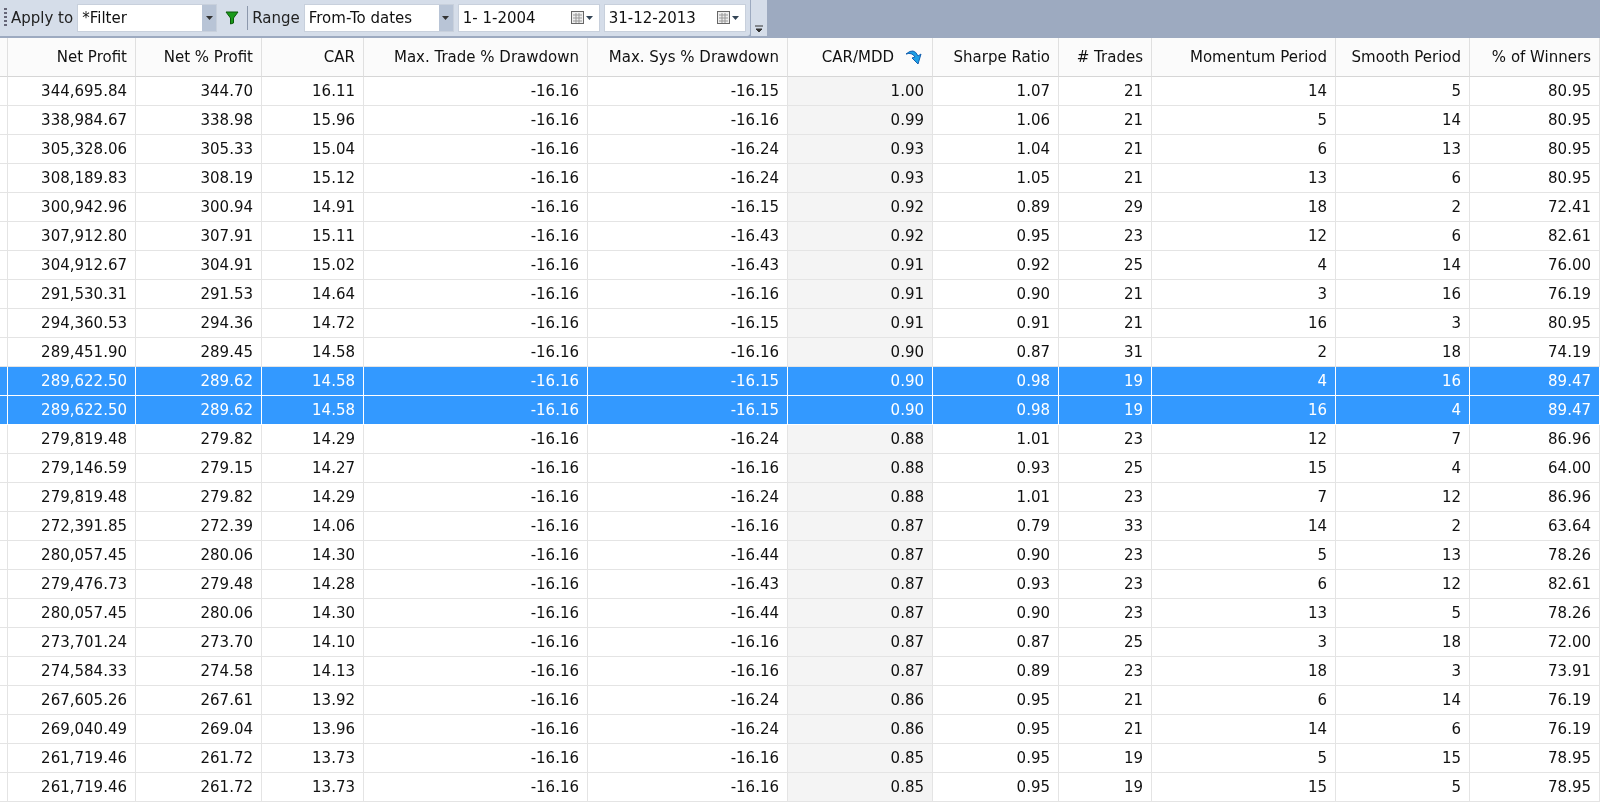  I want to click on table-cell: 0.88, so click(860, 439).